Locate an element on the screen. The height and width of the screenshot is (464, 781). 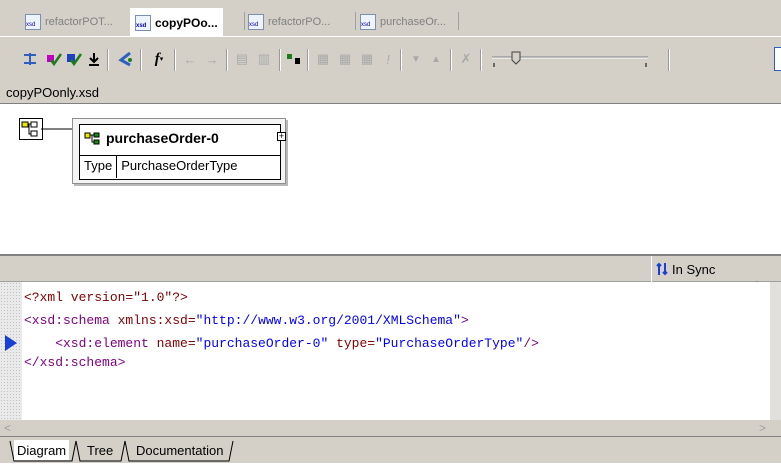
expand-node-icon: + is located at coordinates (281, 136).